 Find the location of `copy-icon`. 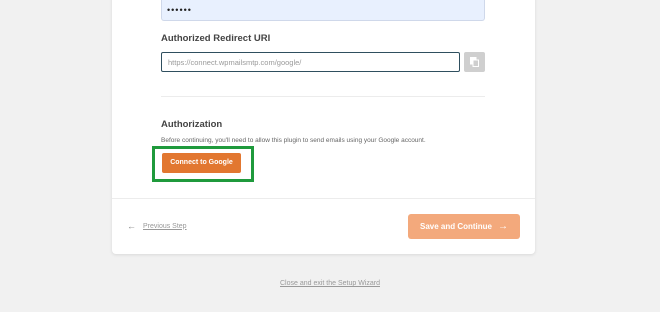

copy-icon is located at coordinates (474, 62).